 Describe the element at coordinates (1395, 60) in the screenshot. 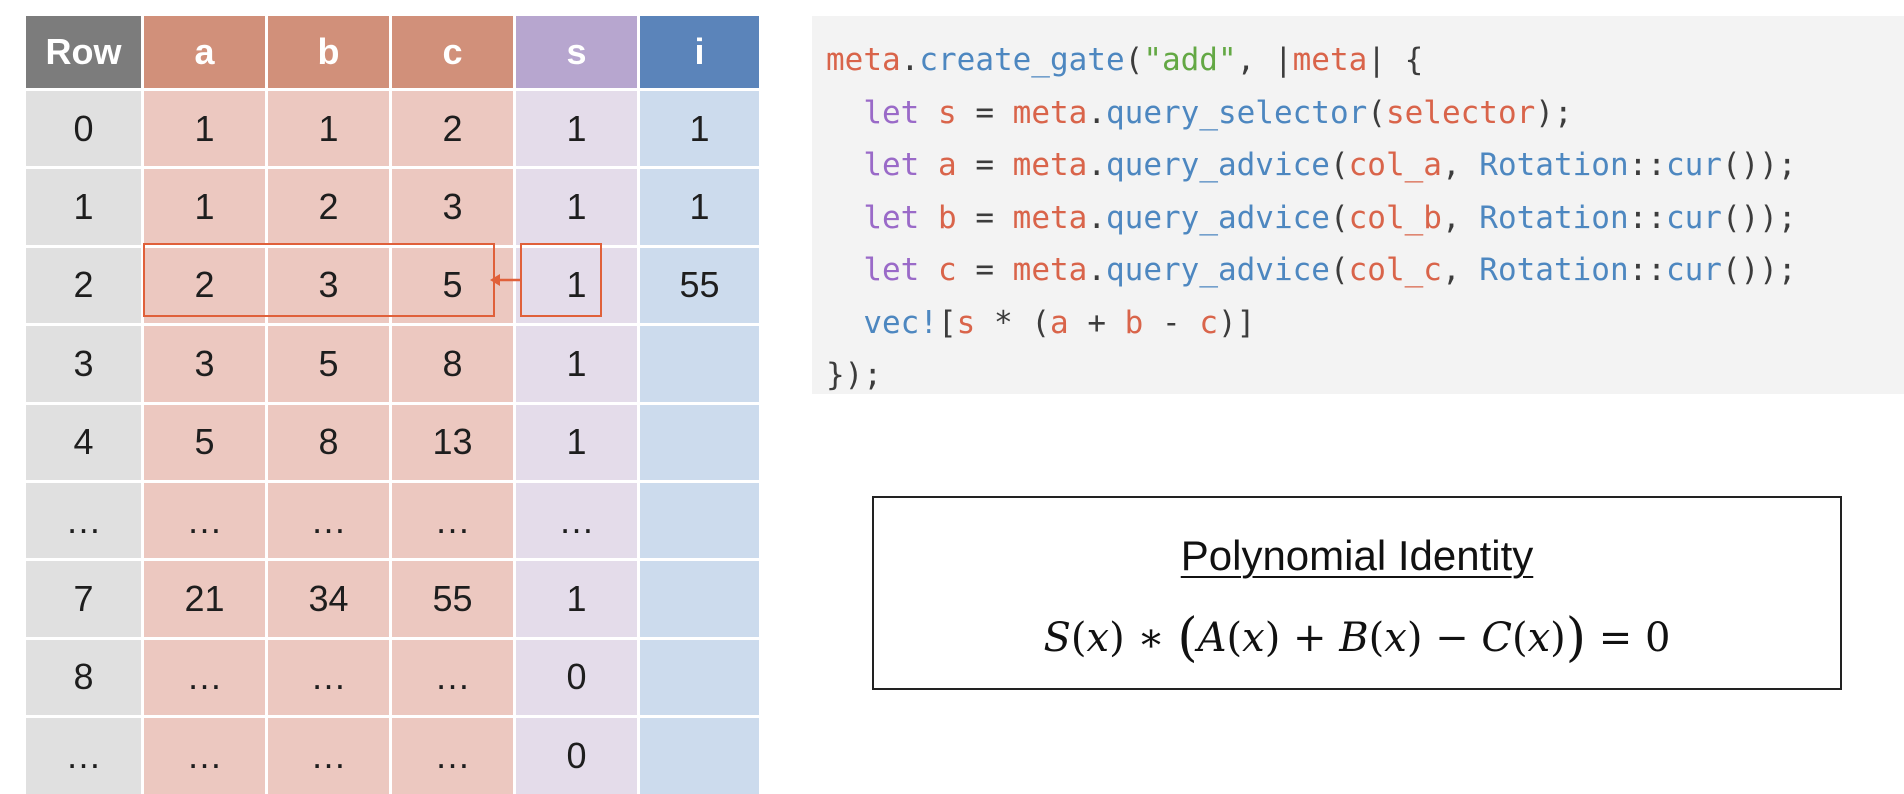

I see `code-token: | {` at that location.